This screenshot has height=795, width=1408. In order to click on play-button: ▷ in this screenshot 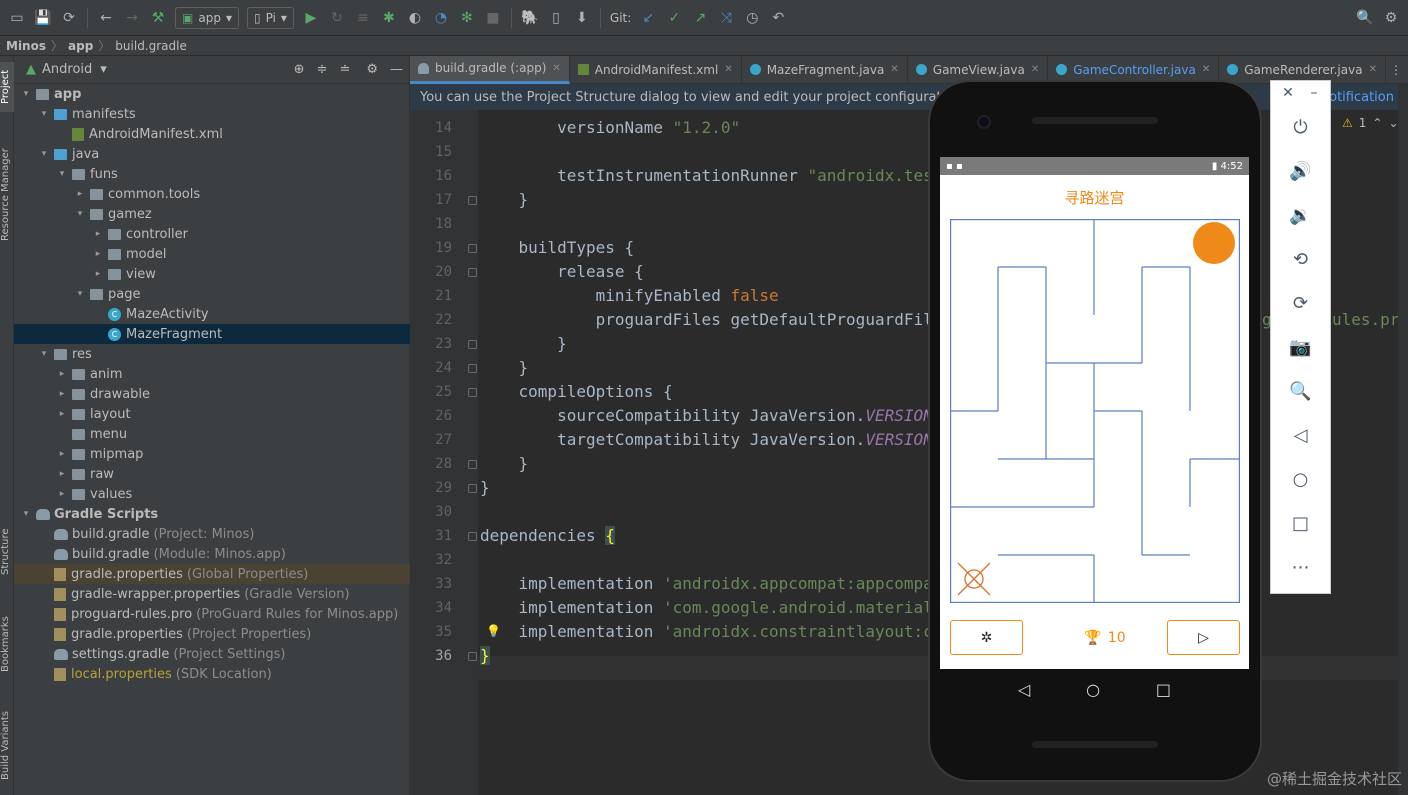, I will do `click(1203, 637)`.